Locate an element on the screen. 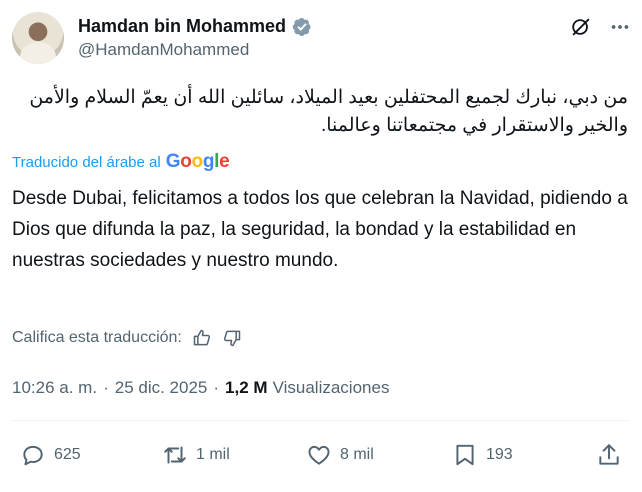 The height and width of the screenshot is (492, 642). divider is located at coordinates (321, 420).